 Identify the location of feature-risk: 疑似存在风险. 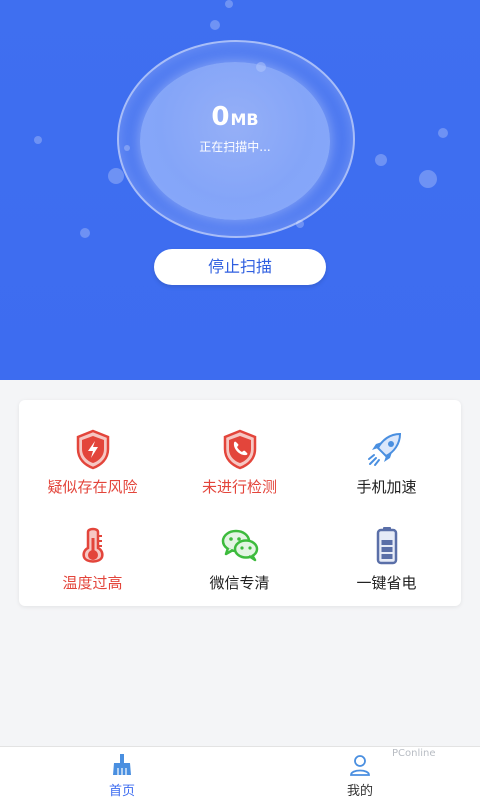
(92, 455).